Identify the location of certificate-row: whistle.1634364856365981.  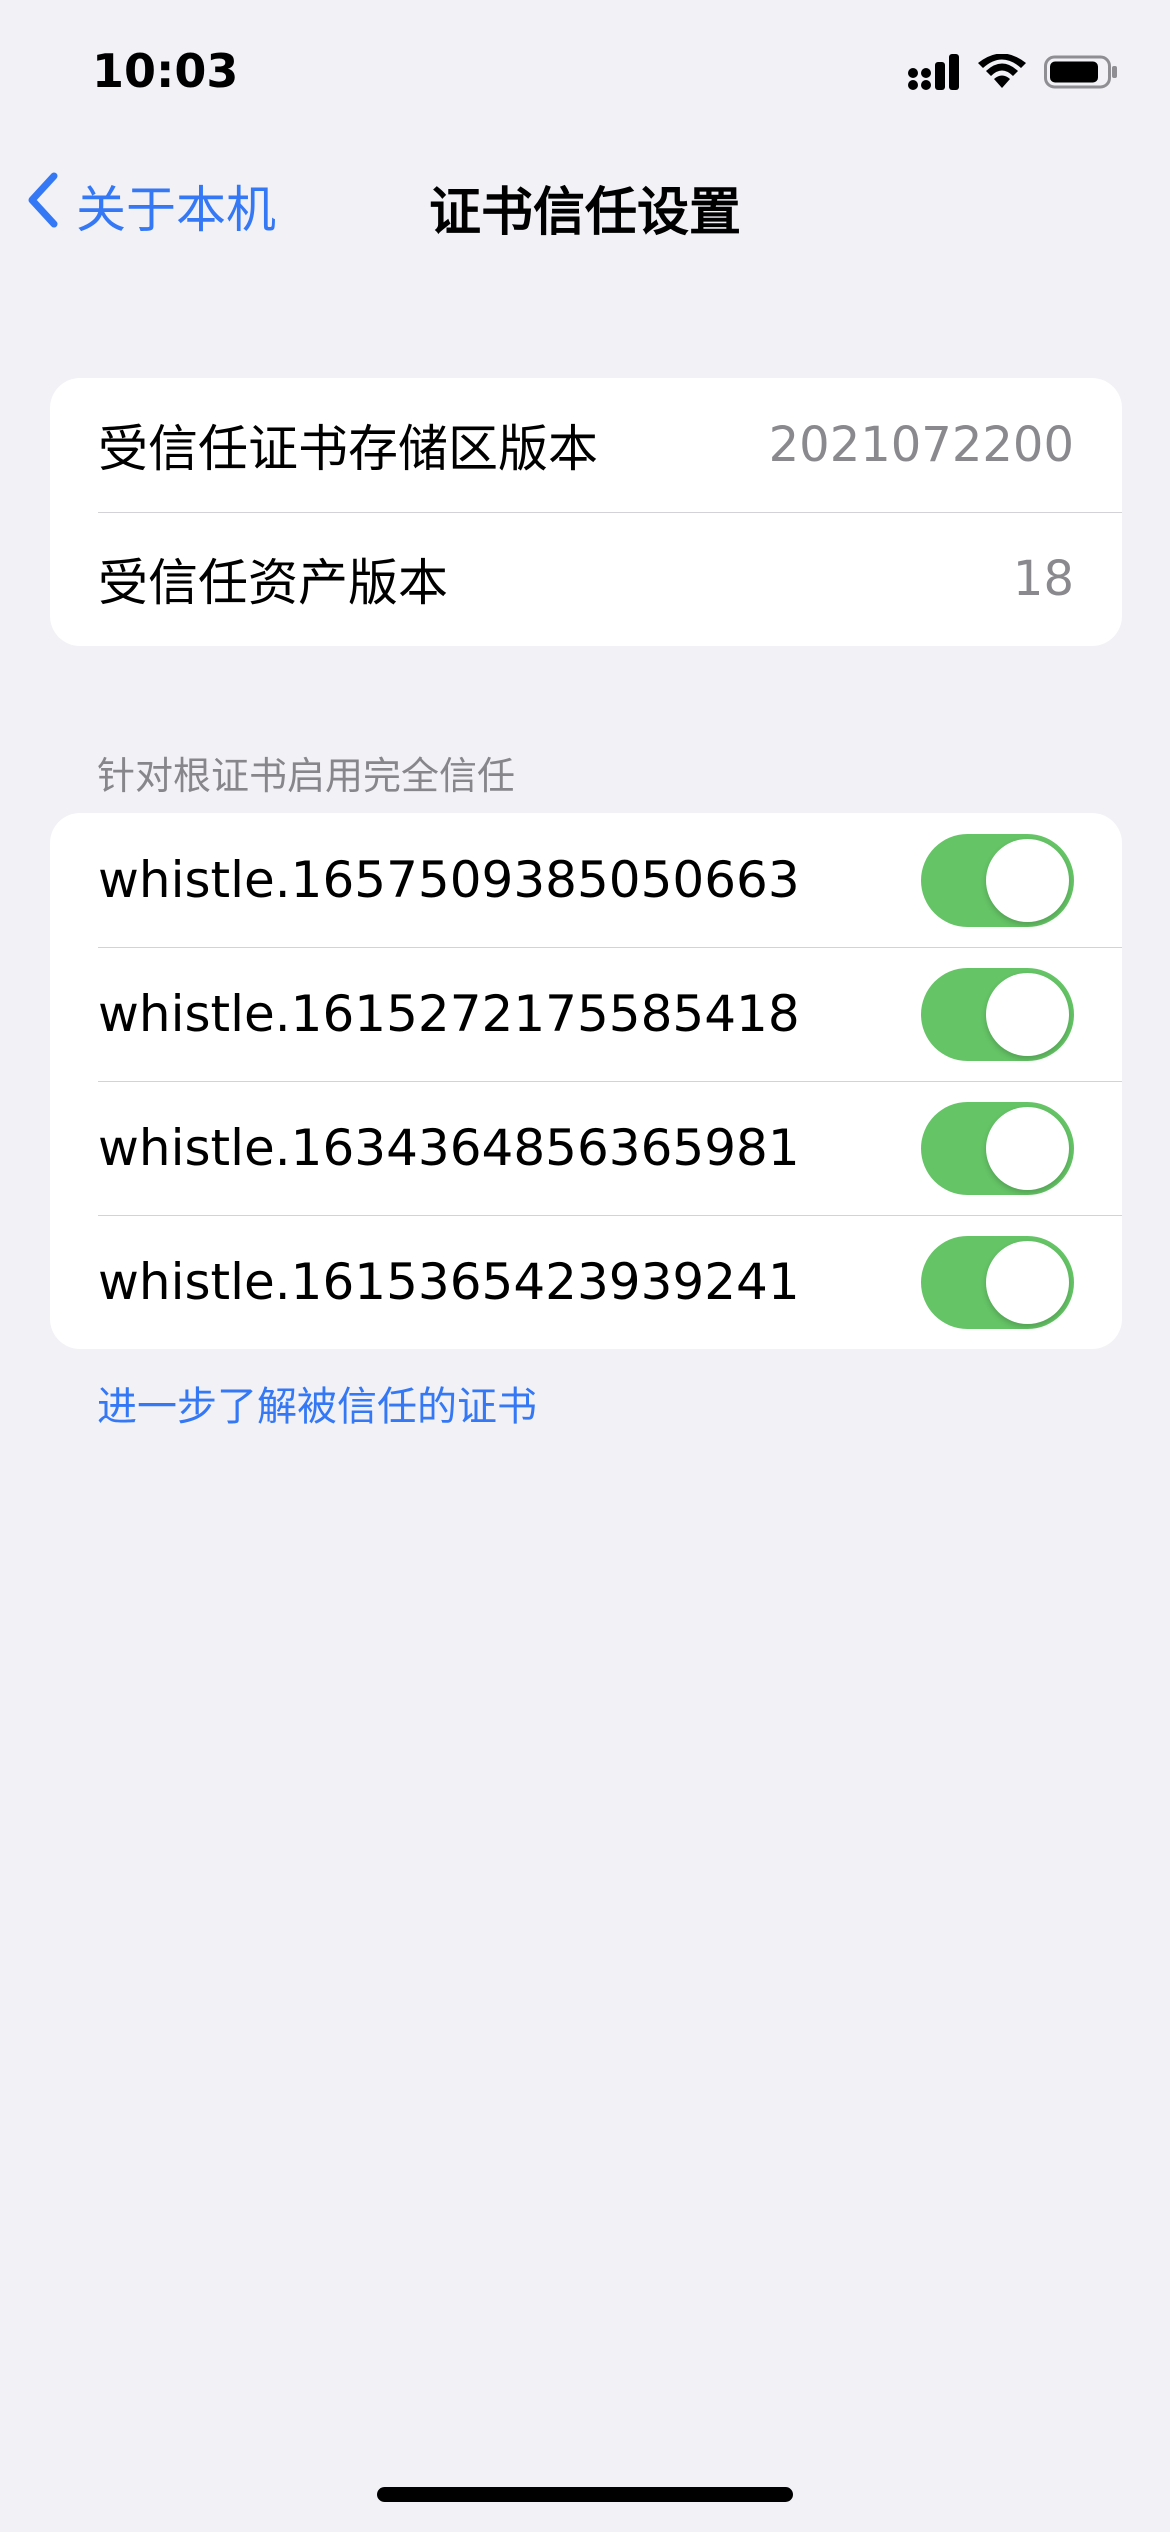
(586, 1148).